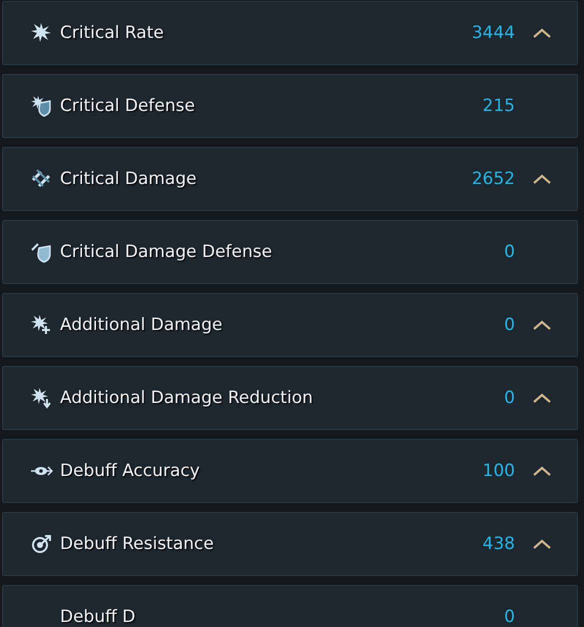 The height and width of the screenshot is (627, 584). What do you see at coordinates (498, 544) in the screenshot?
I see `stat-value: 438` at bounding box center [498, 544].